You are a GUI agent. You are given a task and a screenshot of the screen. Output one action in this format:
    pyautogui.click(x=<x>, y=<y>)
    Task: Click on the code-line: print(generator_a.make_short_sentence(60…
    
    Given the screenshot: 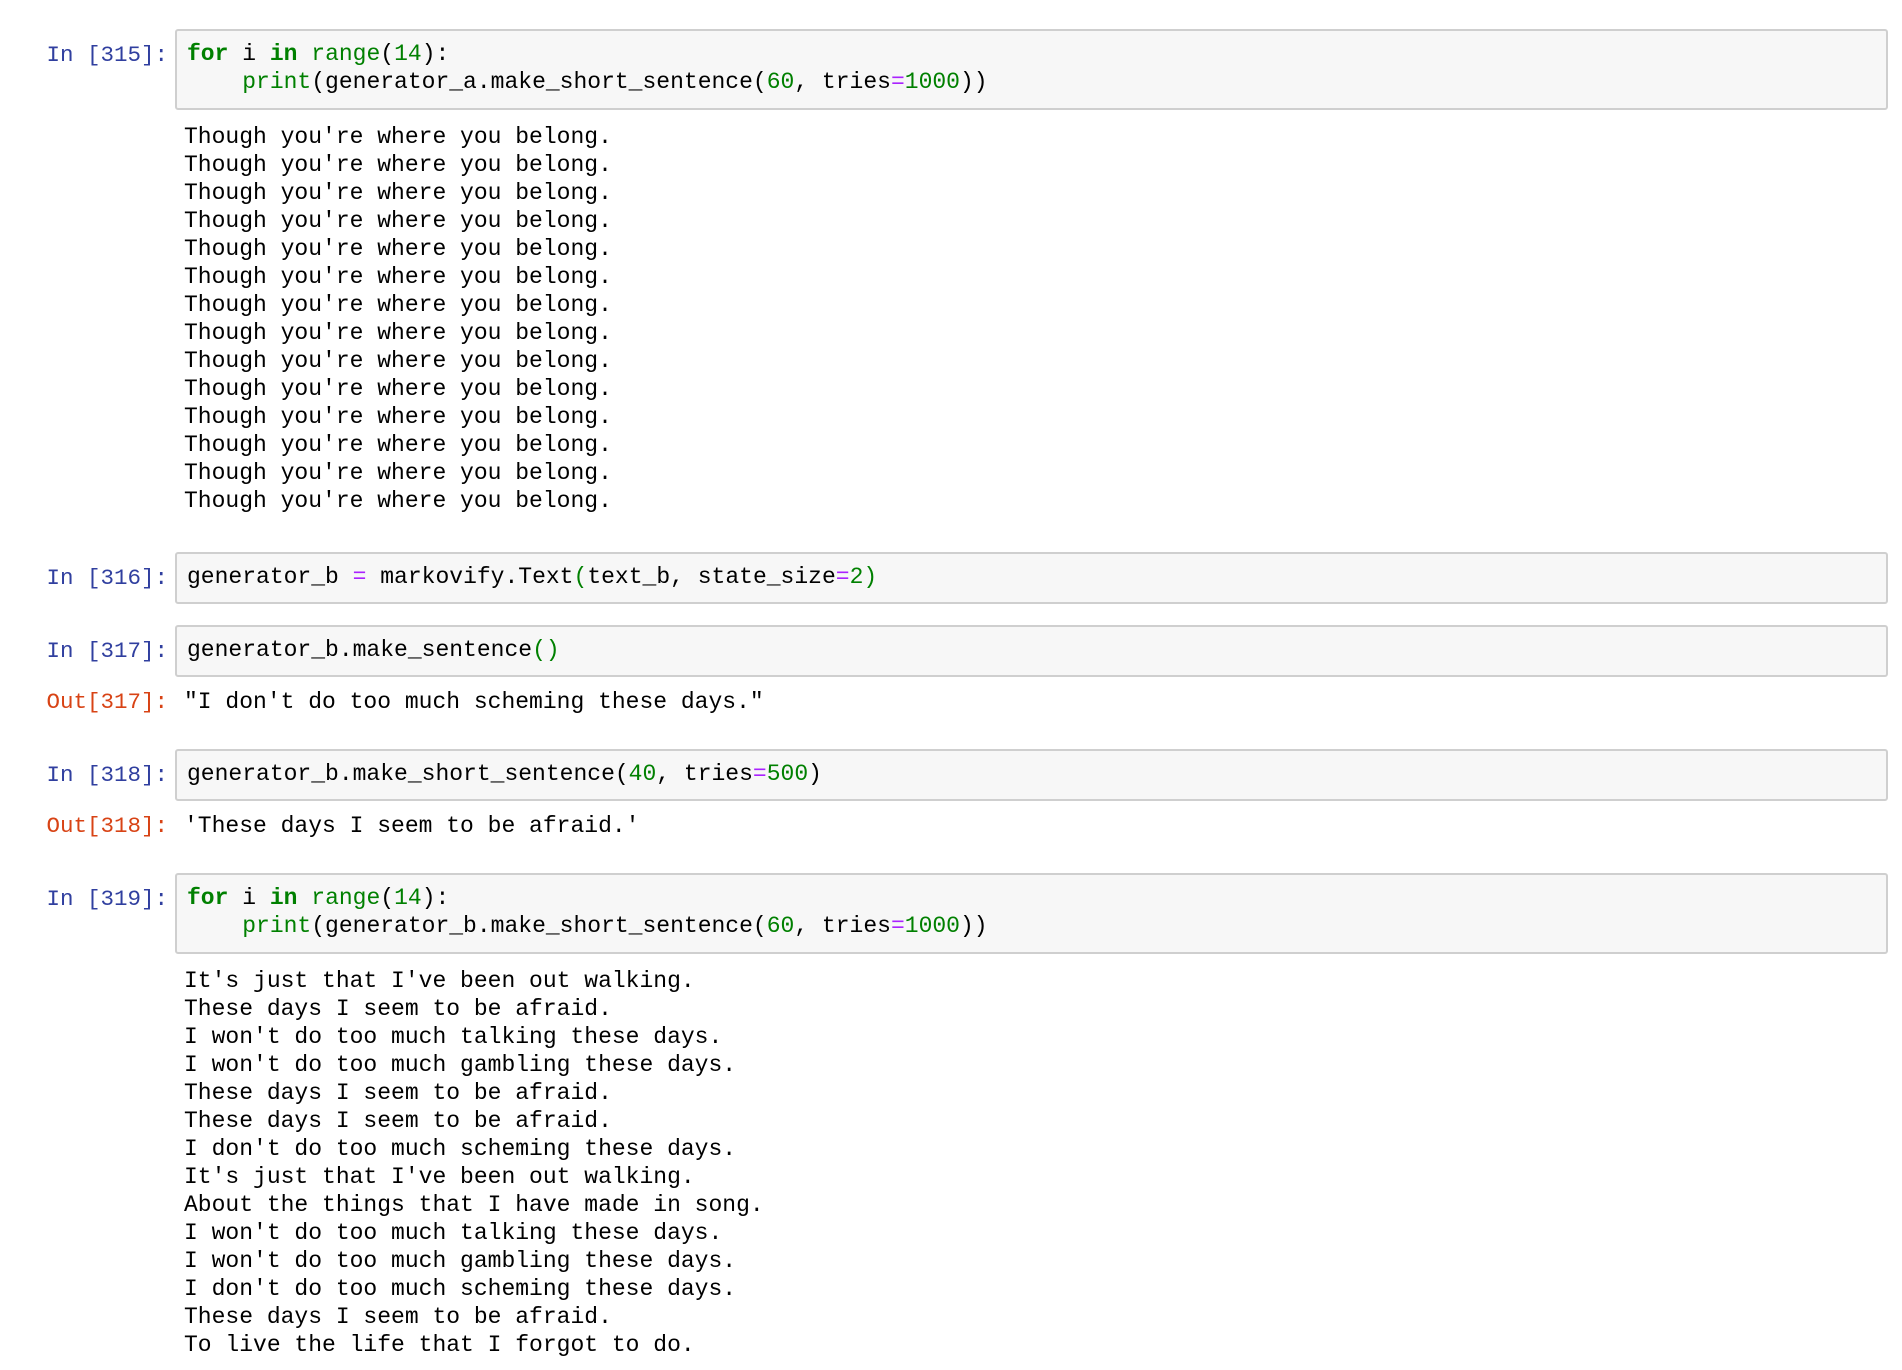 What is the action you would take?
    pyautogui.click(x=1036, y=82)
    